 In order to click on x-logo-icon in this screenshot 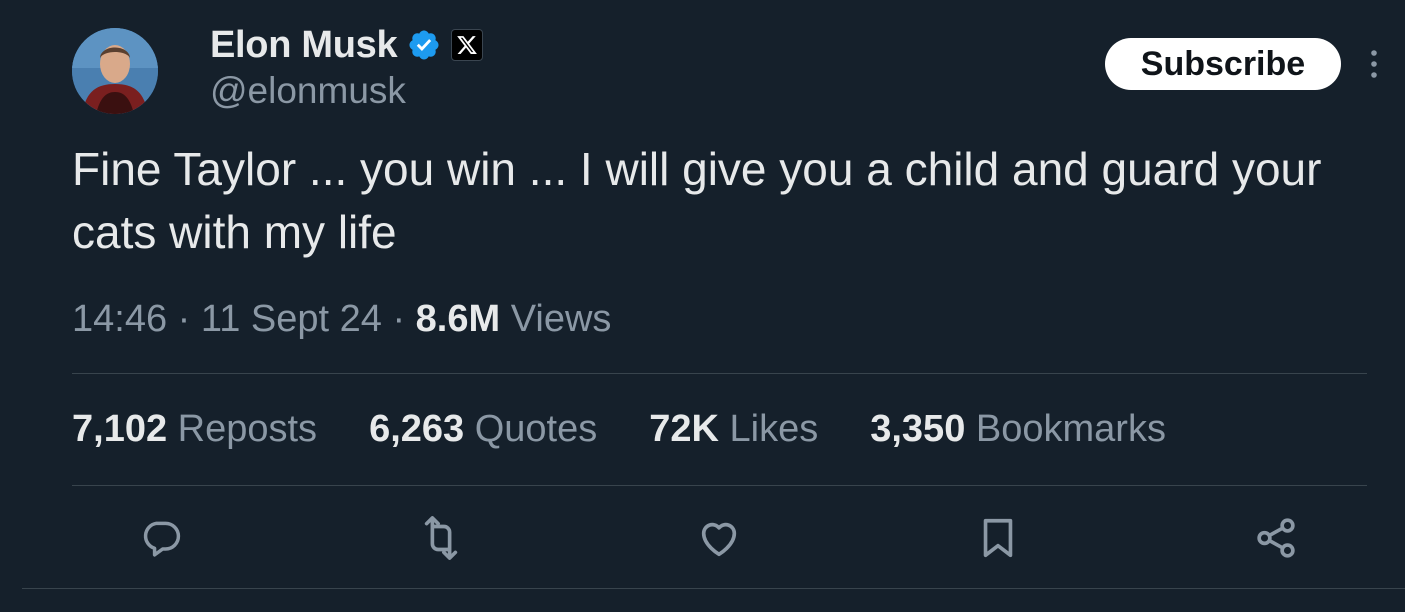, I will do `click(467, 45)`.